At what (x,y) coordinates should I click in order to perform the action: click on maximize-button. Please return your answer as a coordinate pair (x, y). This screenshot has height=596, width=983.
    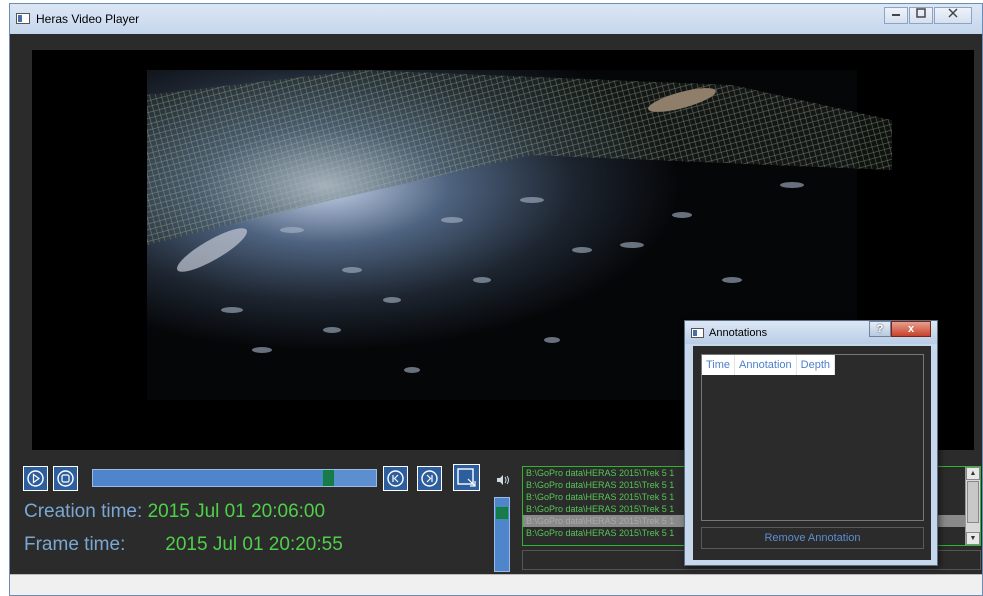
    Looking at the image, I should click on (921, 15).